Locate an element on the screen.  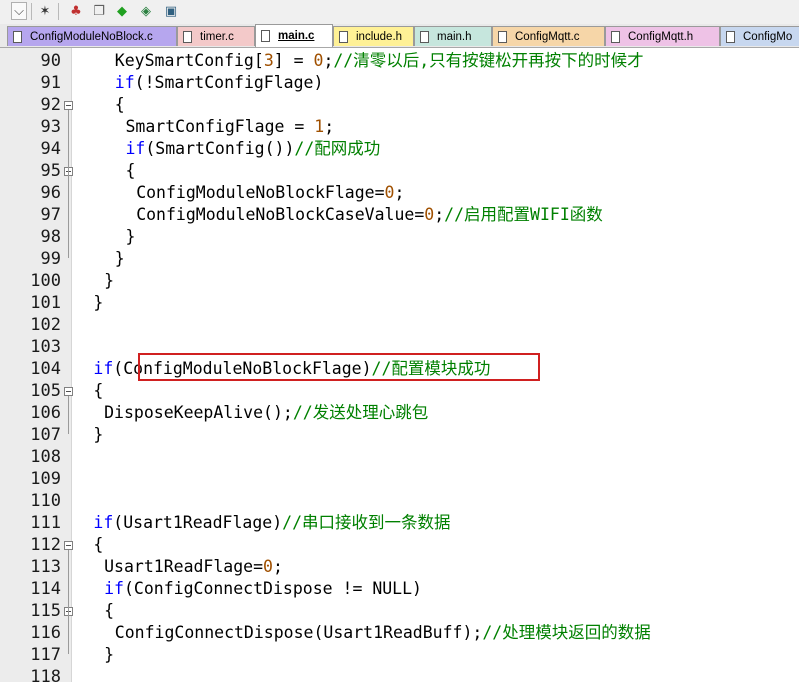
code-line: if(!SmartConfigFlage) is located at coordinates (219, 83).